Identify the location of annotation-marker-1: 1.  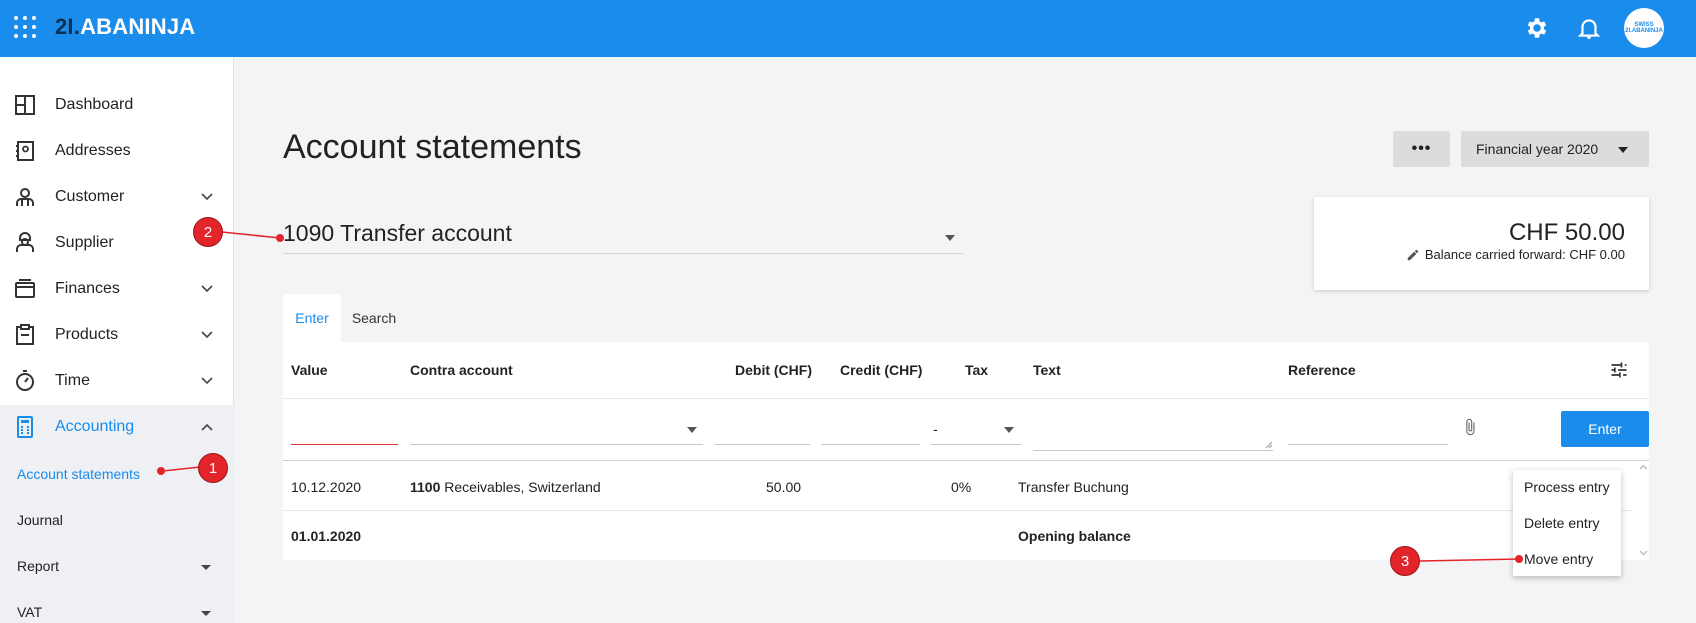
(213, 468).